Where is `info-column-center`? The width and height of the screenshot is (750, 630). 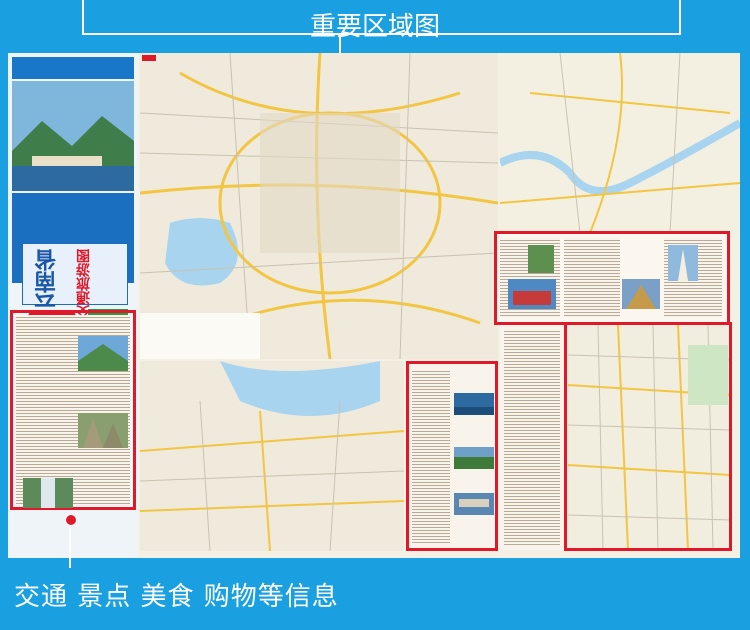
info-column-center is located at coordinates (532, 342).